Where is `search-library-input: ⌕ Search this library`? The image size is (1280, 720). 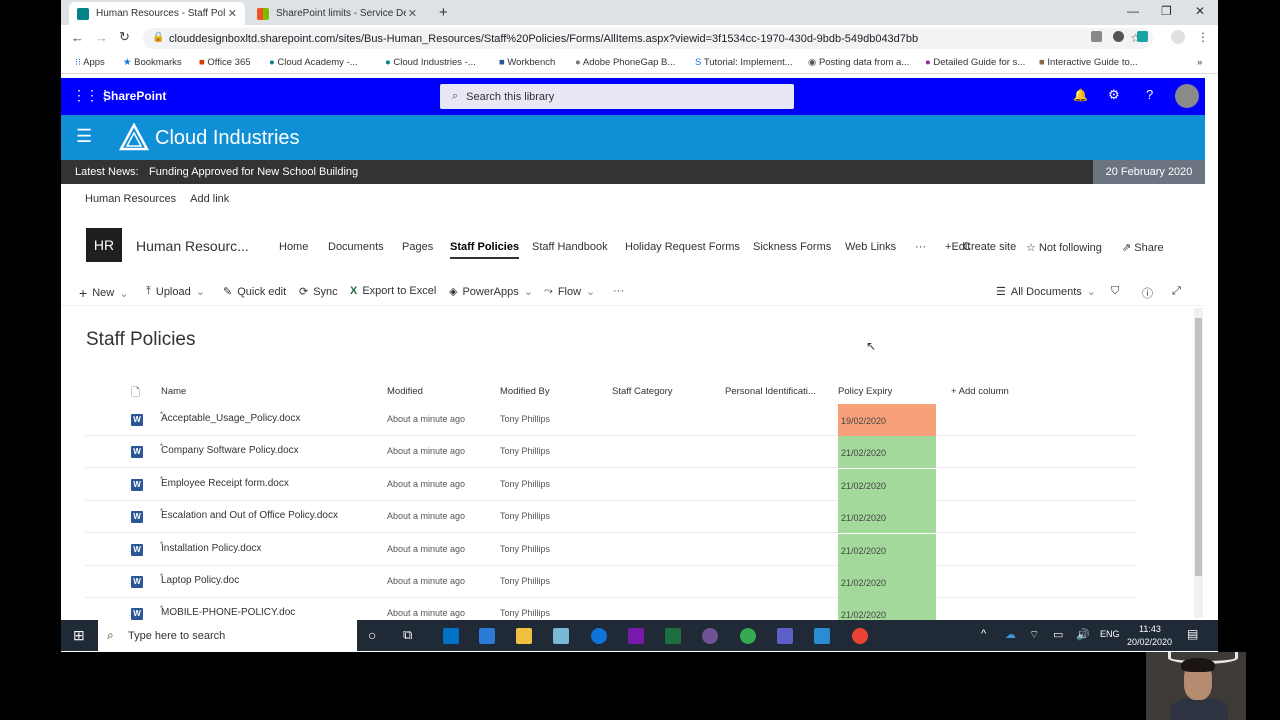
search-library-input: ⌕ Search this library is located at coordinates (617, 96).